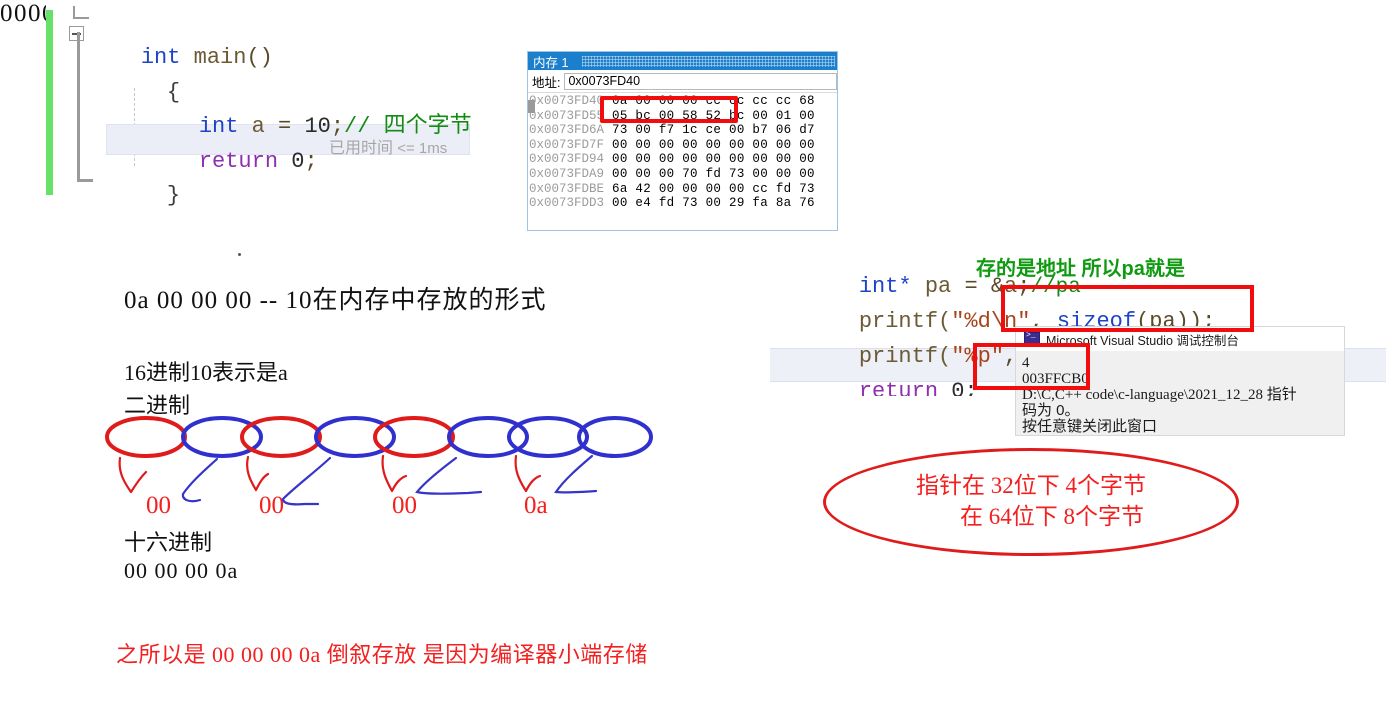  Describe the element at coordinates (1051, 410) in the screenshot. I see `console-line: 码为 0。` at that location.